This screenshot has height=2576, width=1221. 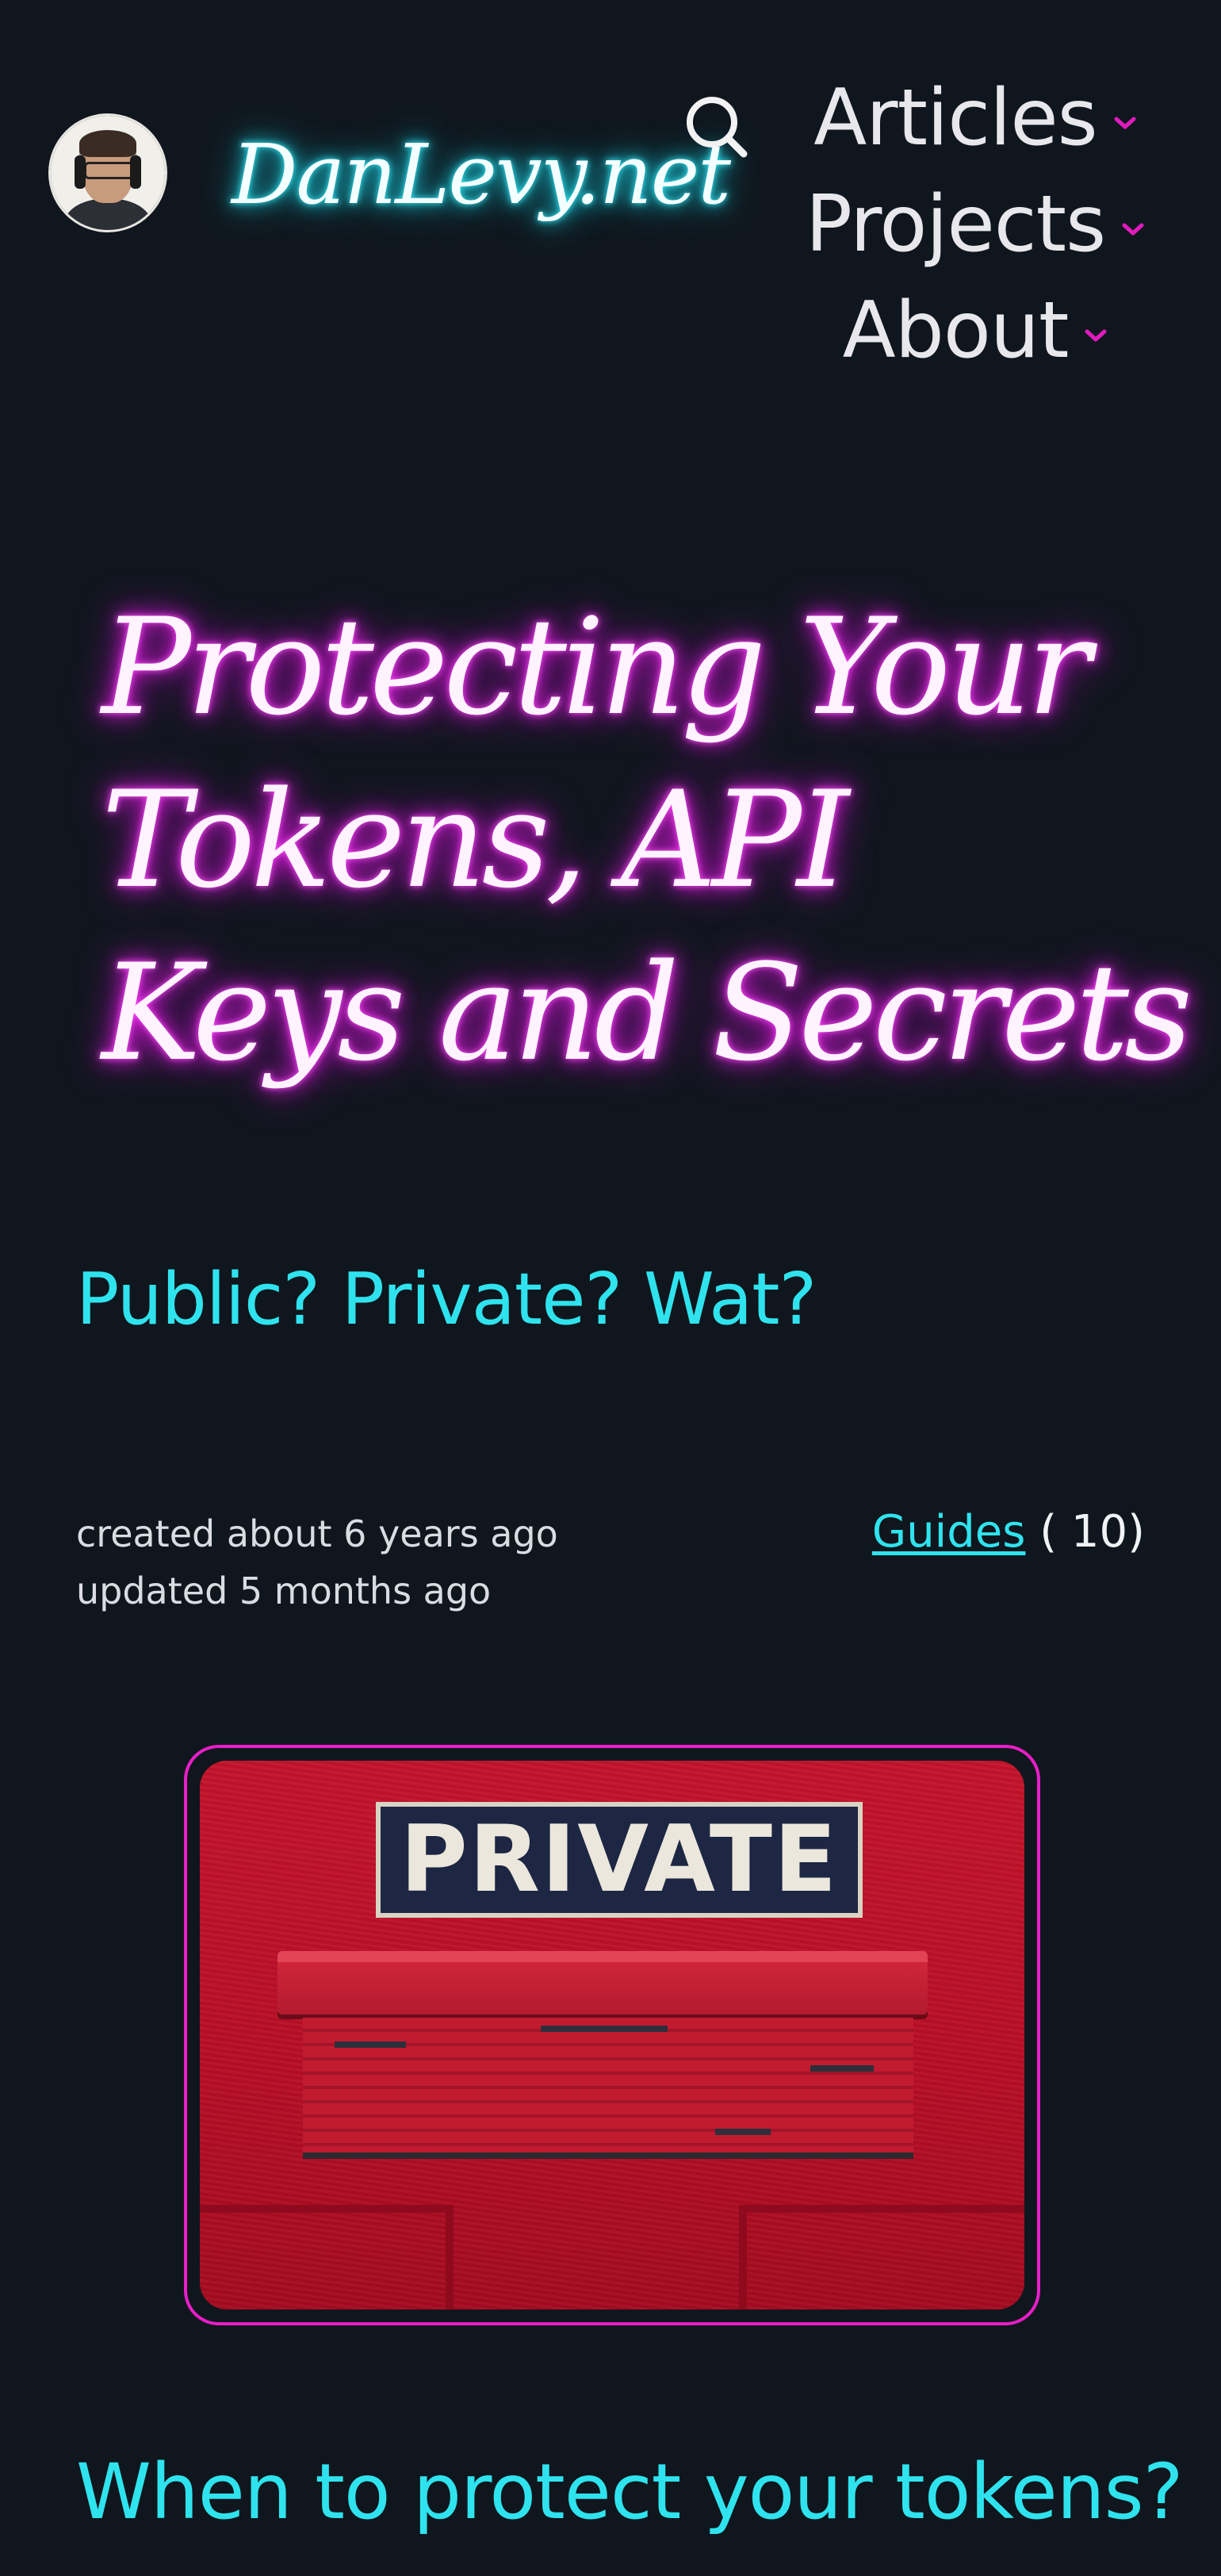 I want to click on mail-slot-body, so click(x=608, y=2085).